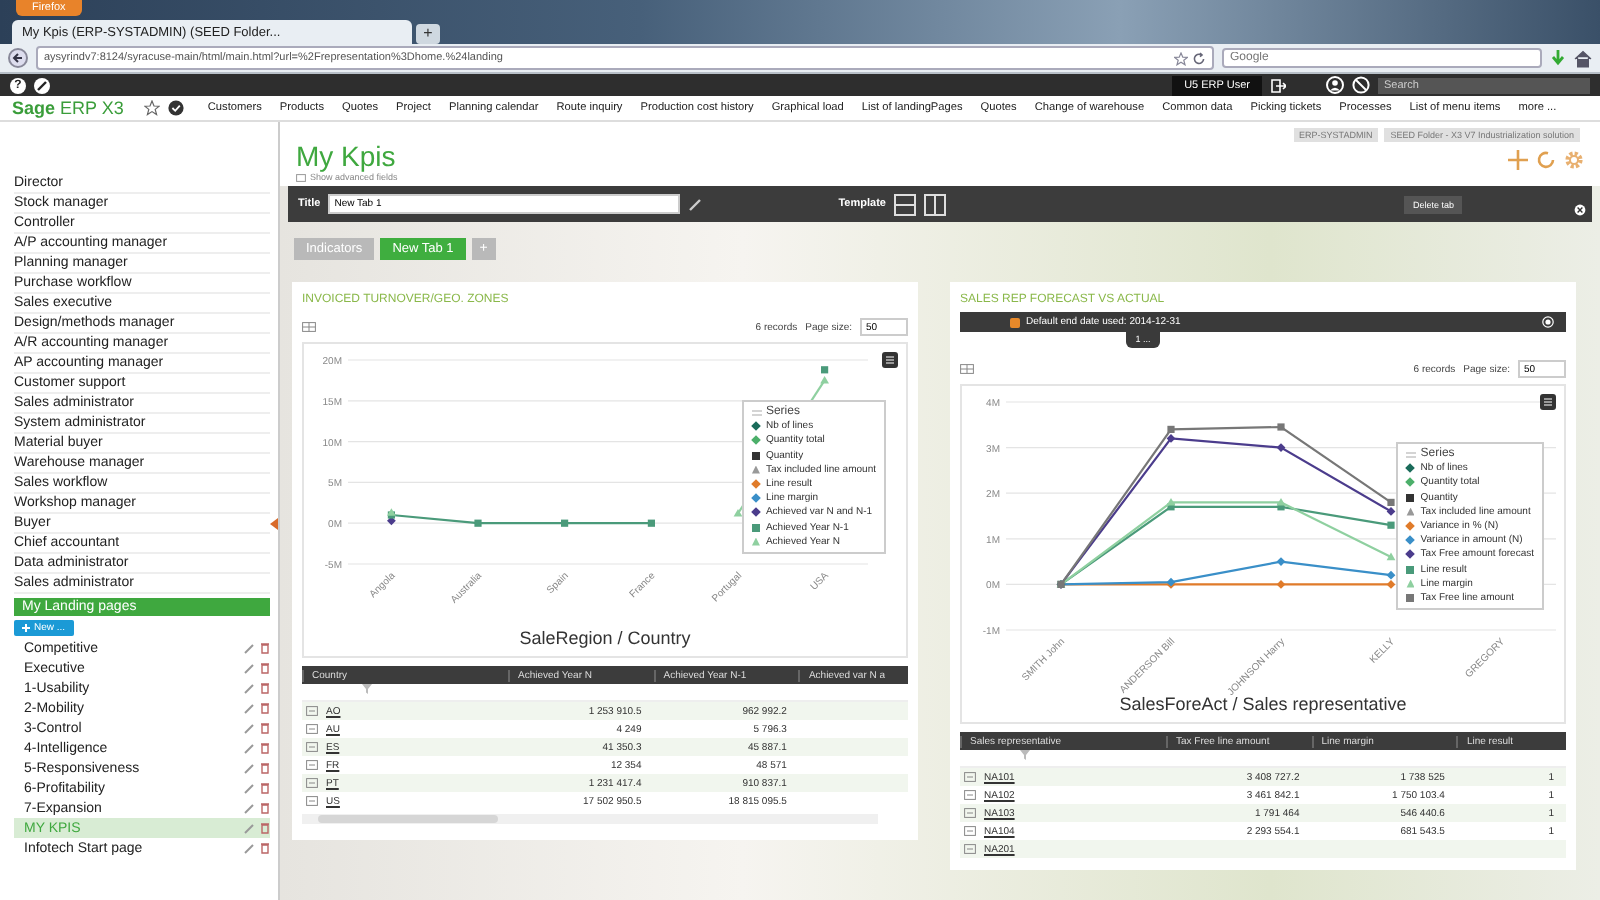 The width and height of the screenshot is (1600, 900). What do you see at coordinates (346, 156) in the screenshot?
I see `page-title: My Kpis` at bounding box center [346, 156].